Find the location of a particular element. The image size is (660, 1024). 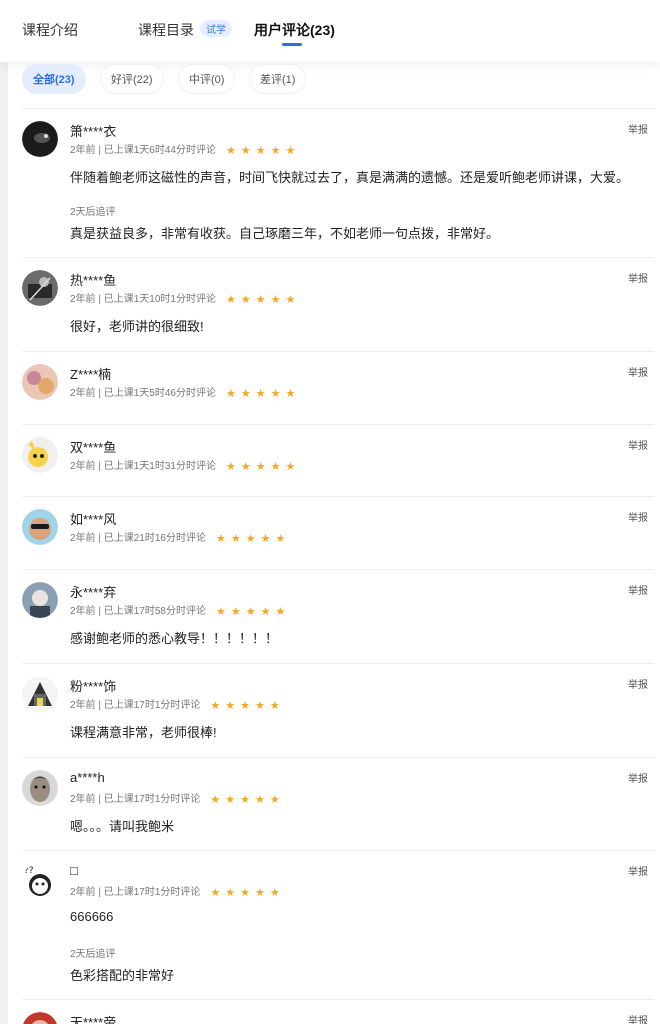

tab-catalog-label: 课程目录 is located at coordinates (166, 30).